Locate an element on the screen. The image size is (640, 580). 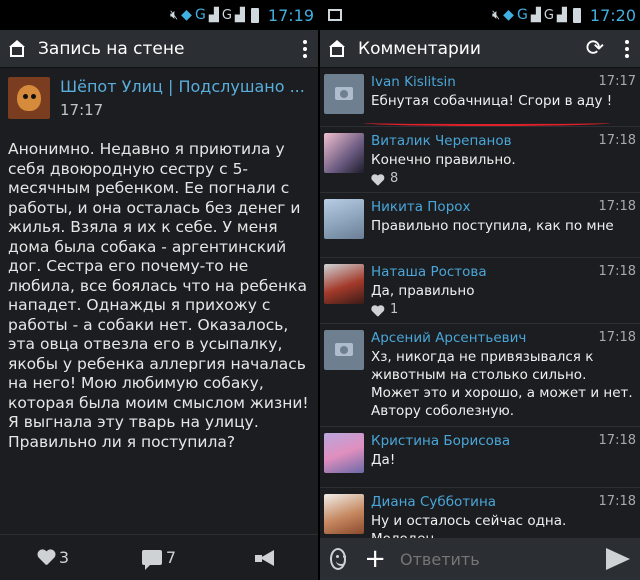
commenter-name: Ivan Kislitsin is located at coordinates (502, 82).